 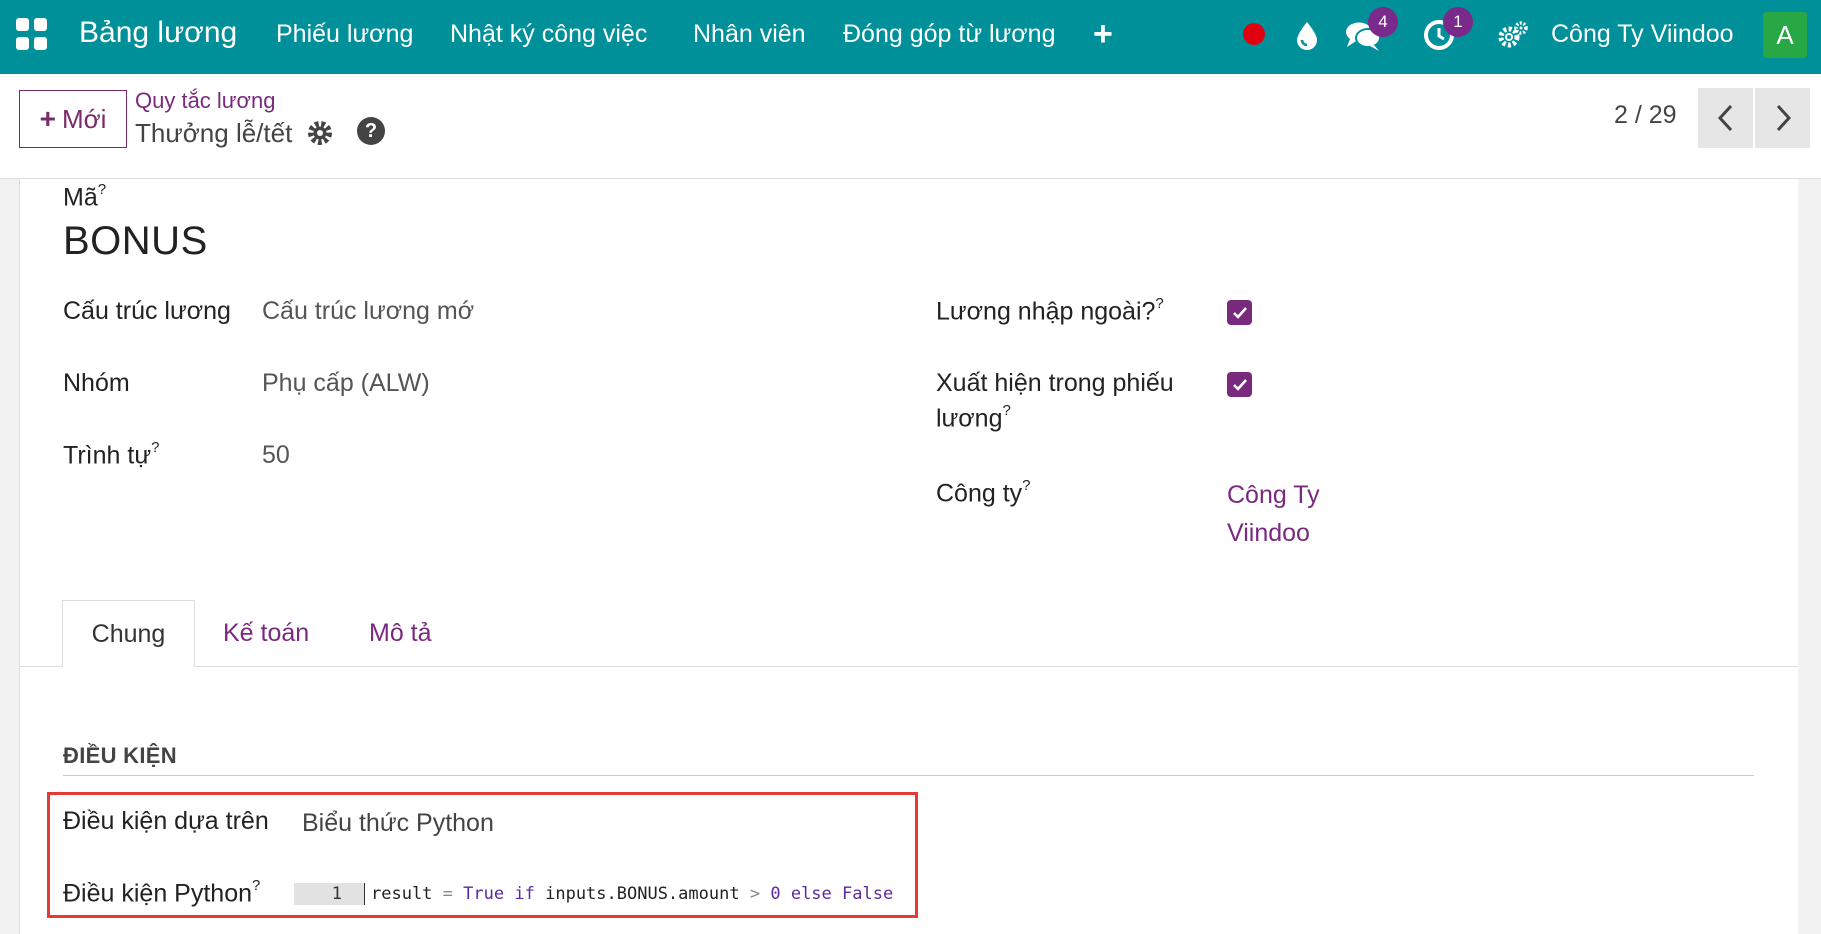 What do you see at coordinates (147, 311) in the screenshot?
I see `salary-structure-label: Cấu trúc lương` at bounding box center [147, 311].